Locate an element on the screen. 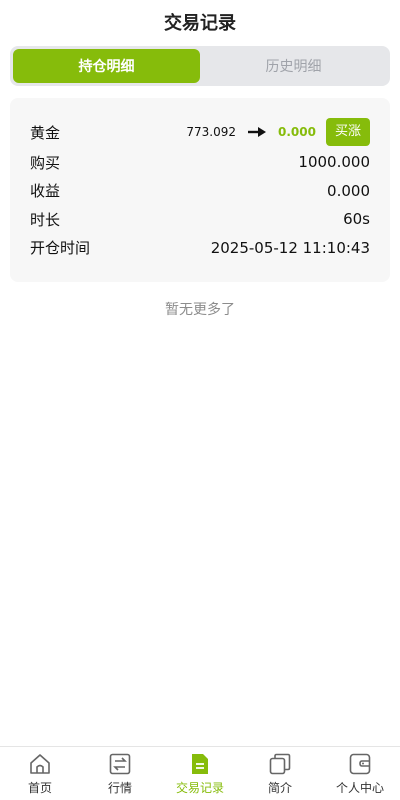 The image size is (400, 800). tabbar-label: 个人中心 is located at coordinates (359, 787).